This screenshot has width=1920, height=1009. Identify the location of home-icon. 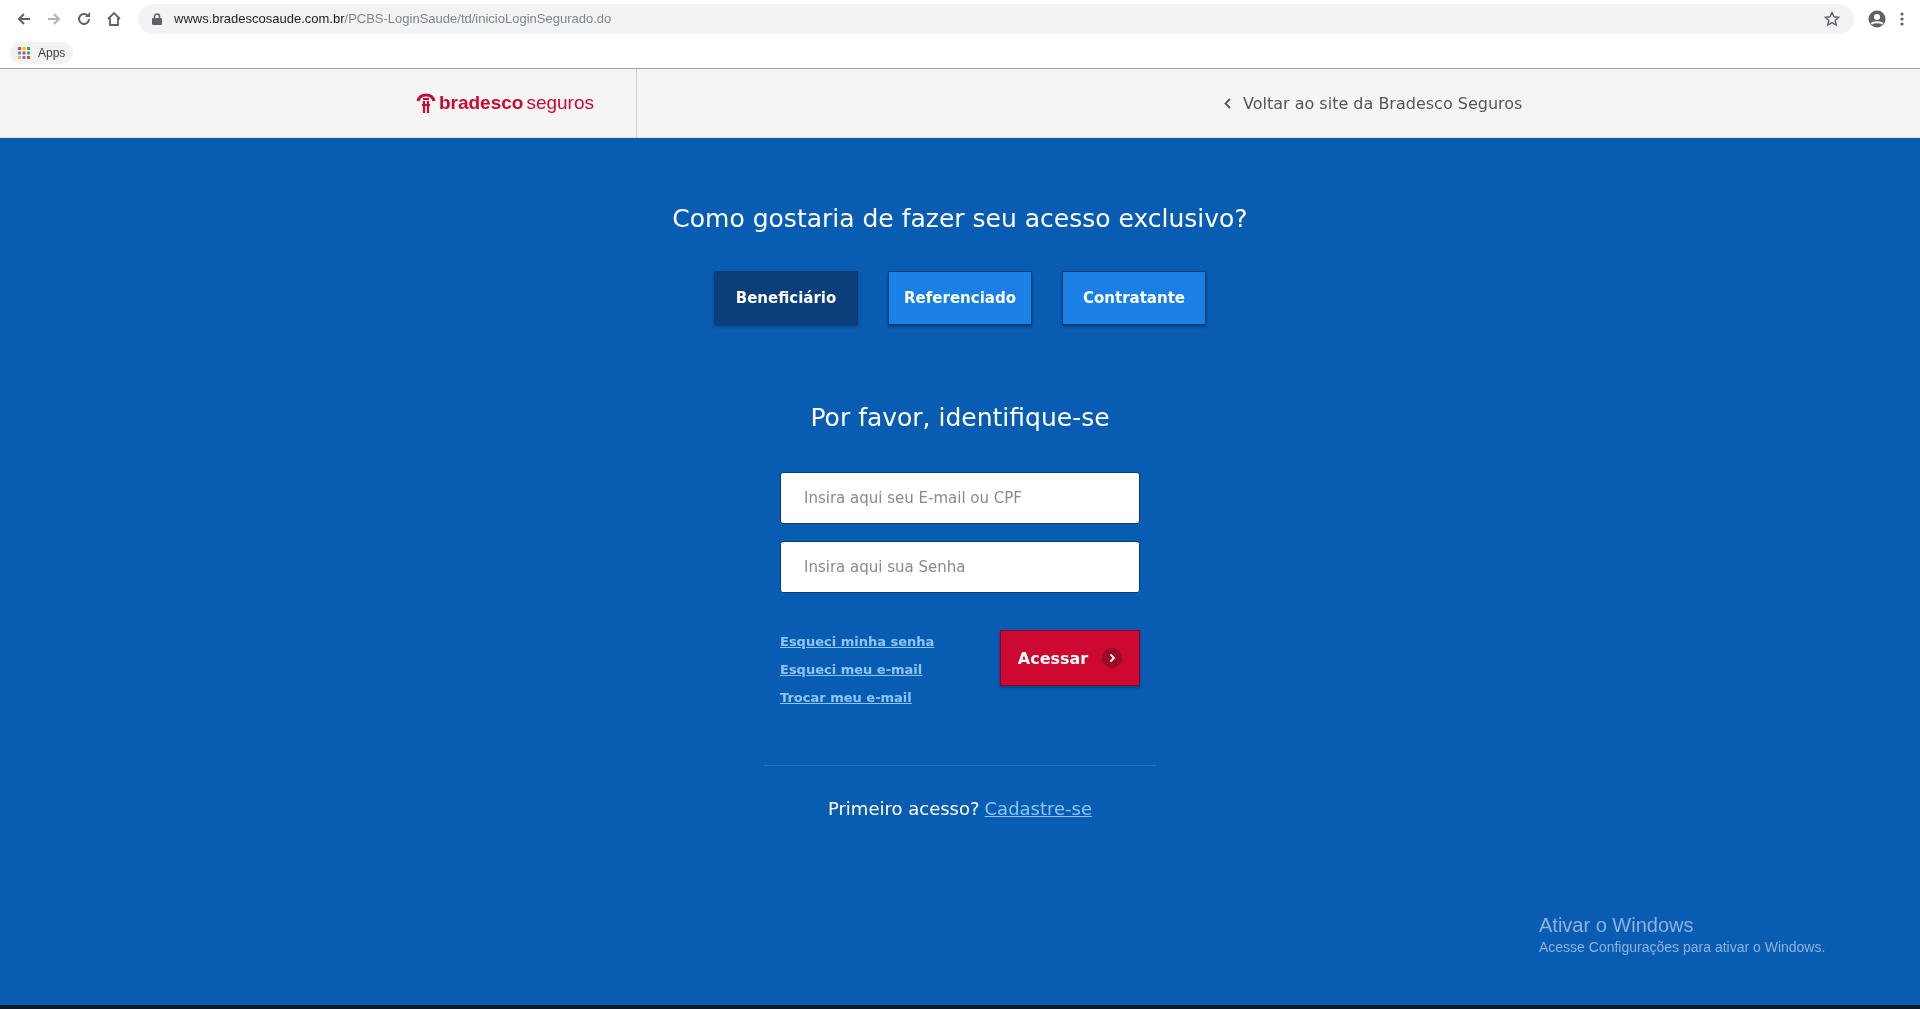
(114, 18).